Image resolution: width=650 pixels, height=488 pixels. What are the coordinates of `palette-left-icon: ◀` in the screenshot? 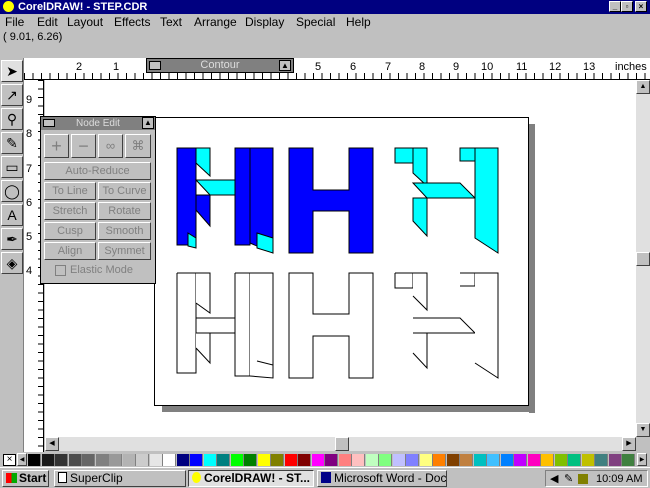 It's located at (22, 459).